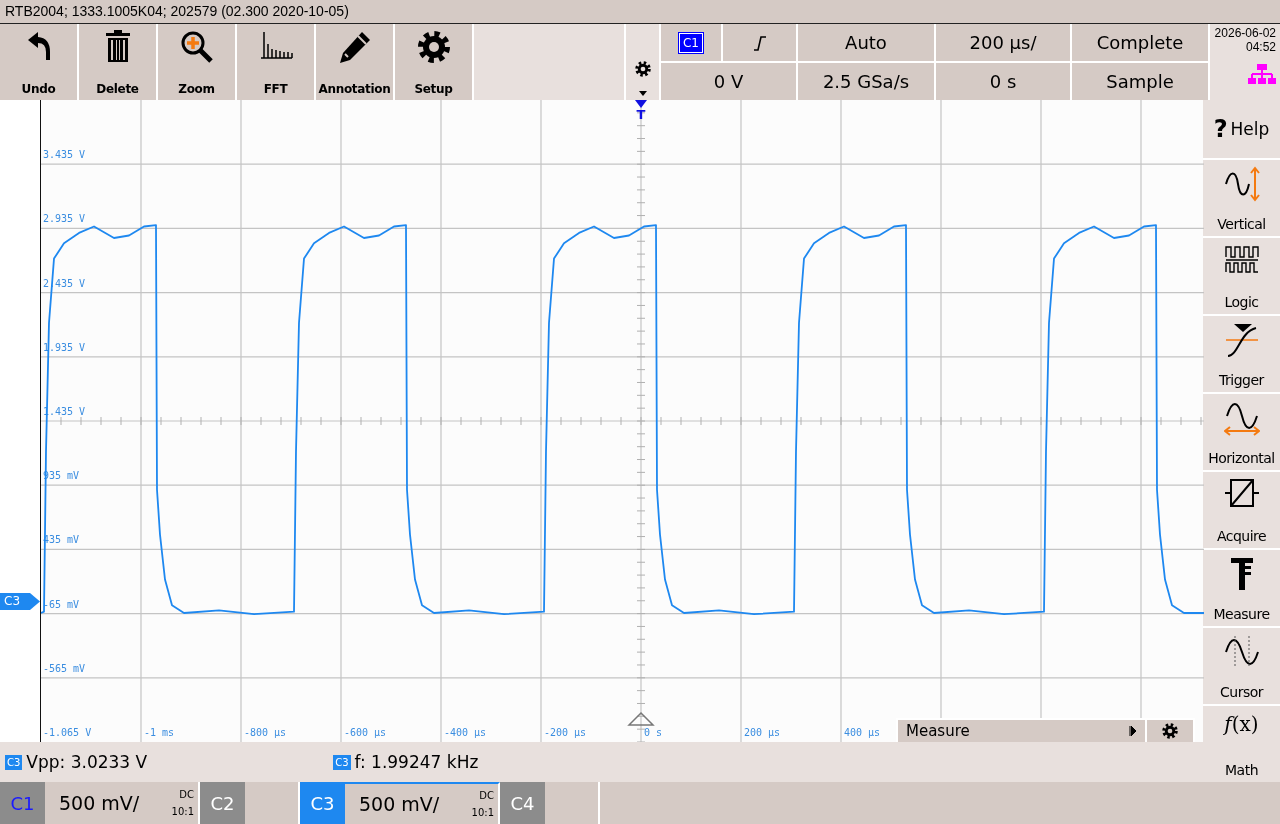 This screenshot has height=824, width=1280. Describe the element at coordinates (465, 732) in the screenshot. I see `x-axis-label: -400 µs` at that location.